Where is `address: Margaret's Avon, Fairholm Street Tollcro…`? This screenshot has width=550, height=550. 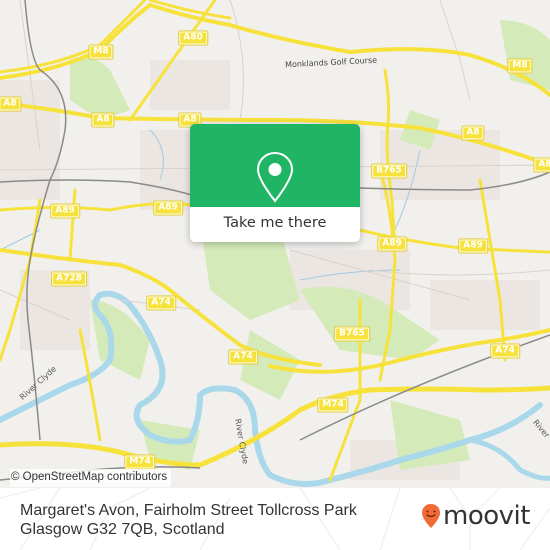
address: Margaret's Avon, Fairholm Street Tollcro… is located at coordinates (200, 520).